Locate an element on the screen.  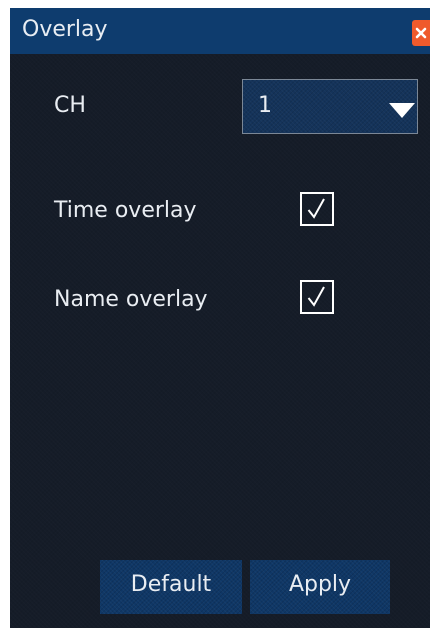
close-icon is located at coordinates (421, 33).